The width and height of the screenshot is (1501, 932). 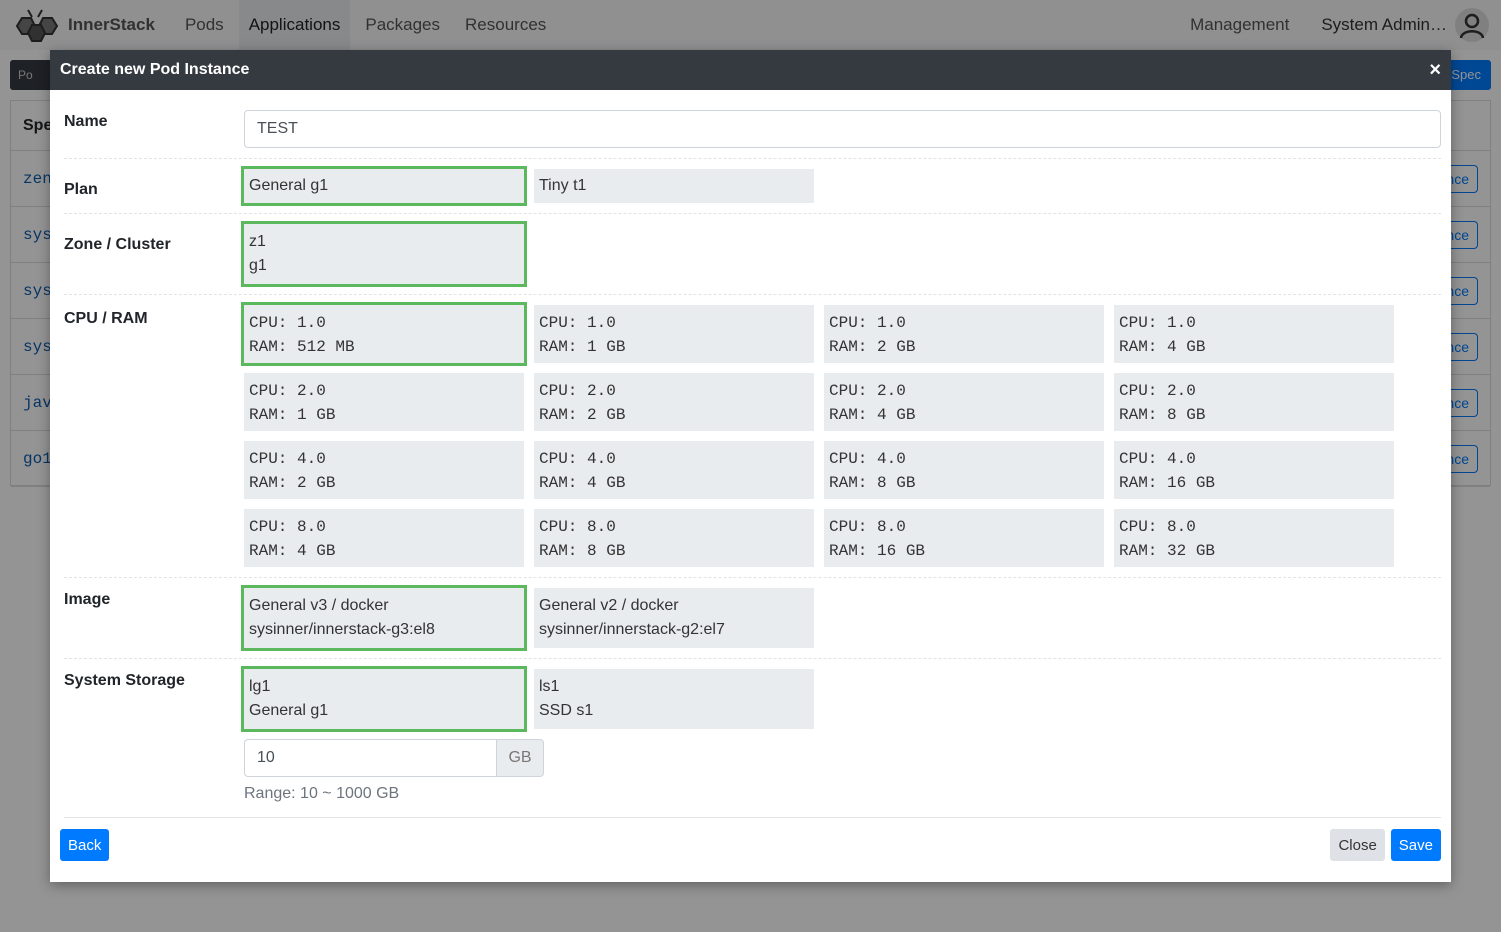 What do you see at coordinates (964, 402) in the screenshot?
I see `cpu-ram-option: CPU: 2.0 RAM: 4 GB` at bounding box center [964, 402].